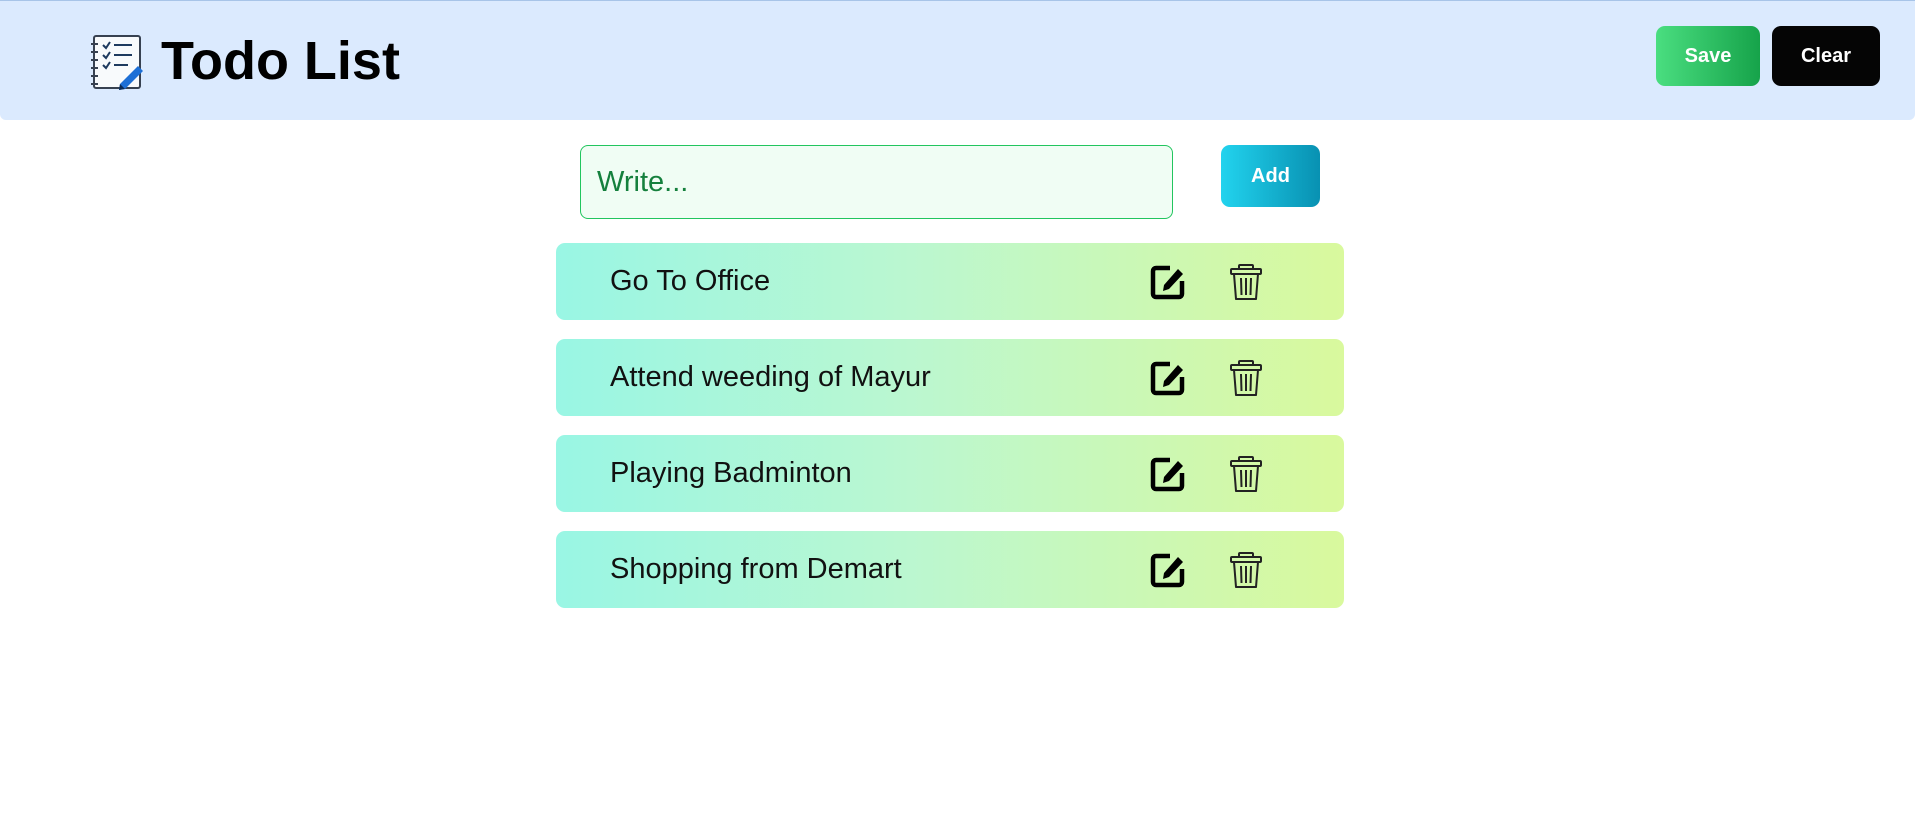 The width and height of the screenshot is (1915, 834). I want to click on add-button: Add, so click(1270, 176).